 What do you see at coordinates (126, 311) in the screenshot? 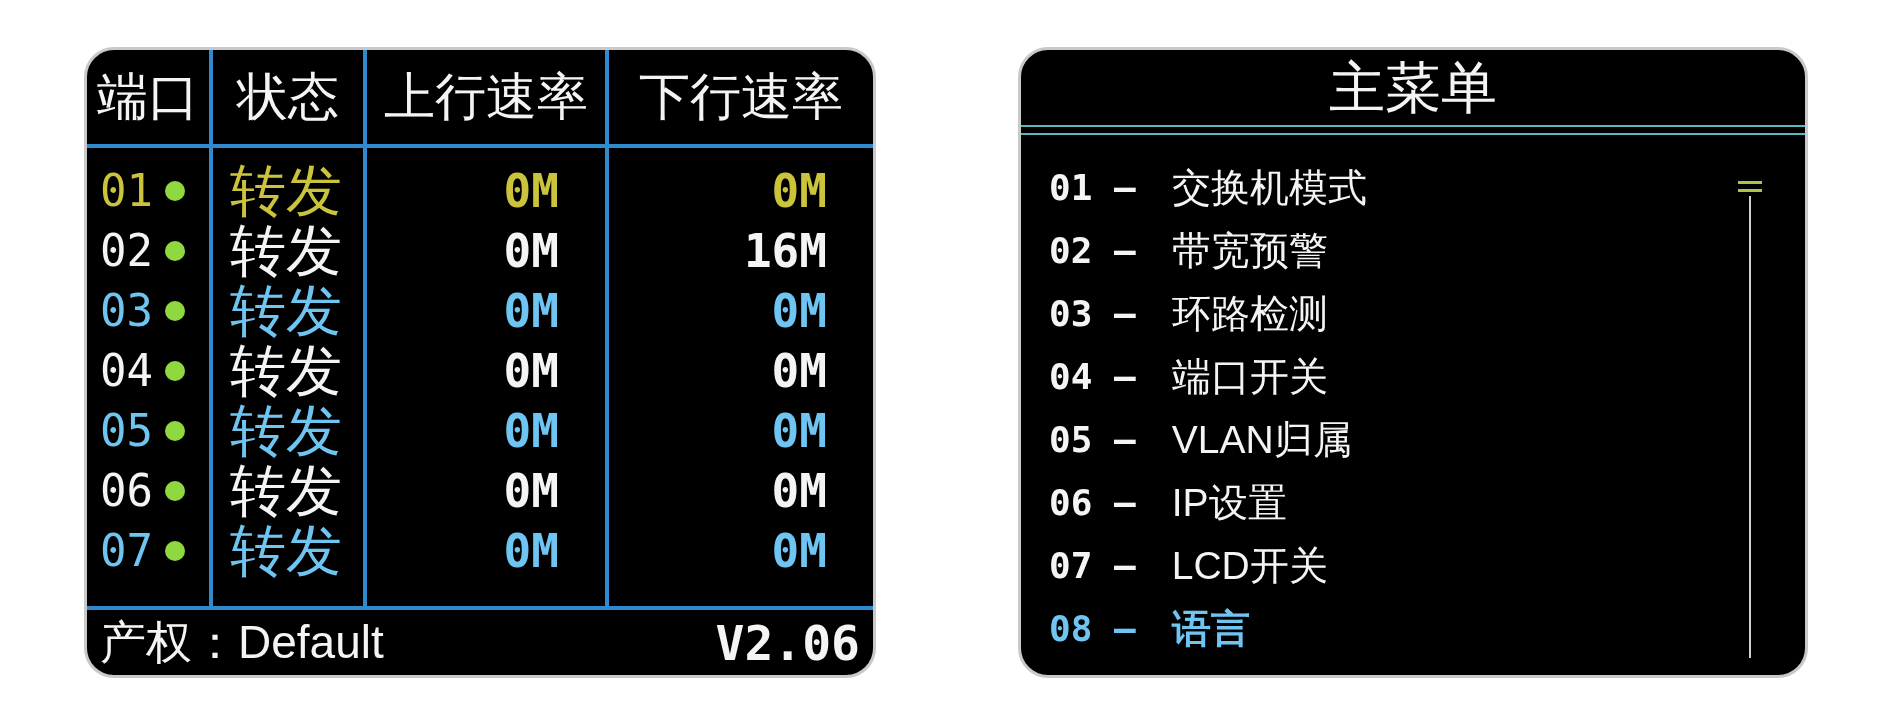
I see `port-number: 03` at bounding box center [126, 311].